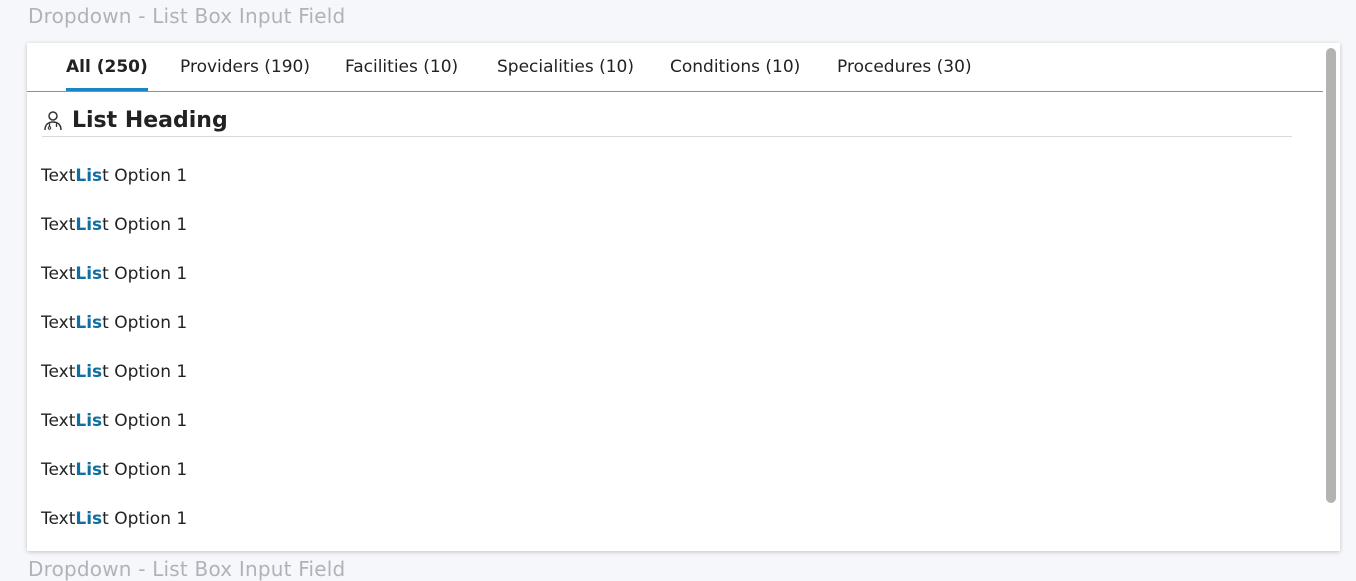  Describe the element at coordinates (667, 121) in the screenshot. I see `list-heading: List Heading` at that location.